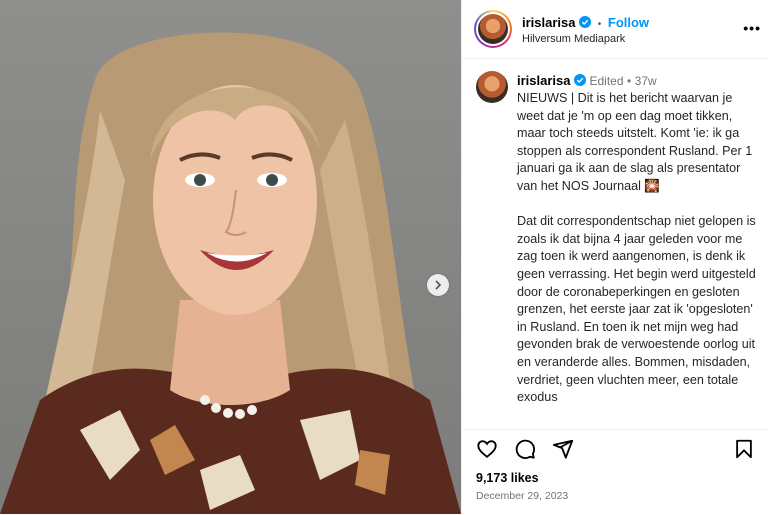 The width and height of the screenshot is (768, 515). What do you see at coordinates (522, 496) in the screenshot?
I see `post-date: December 29, 2023` at bounding box center [522, 496].